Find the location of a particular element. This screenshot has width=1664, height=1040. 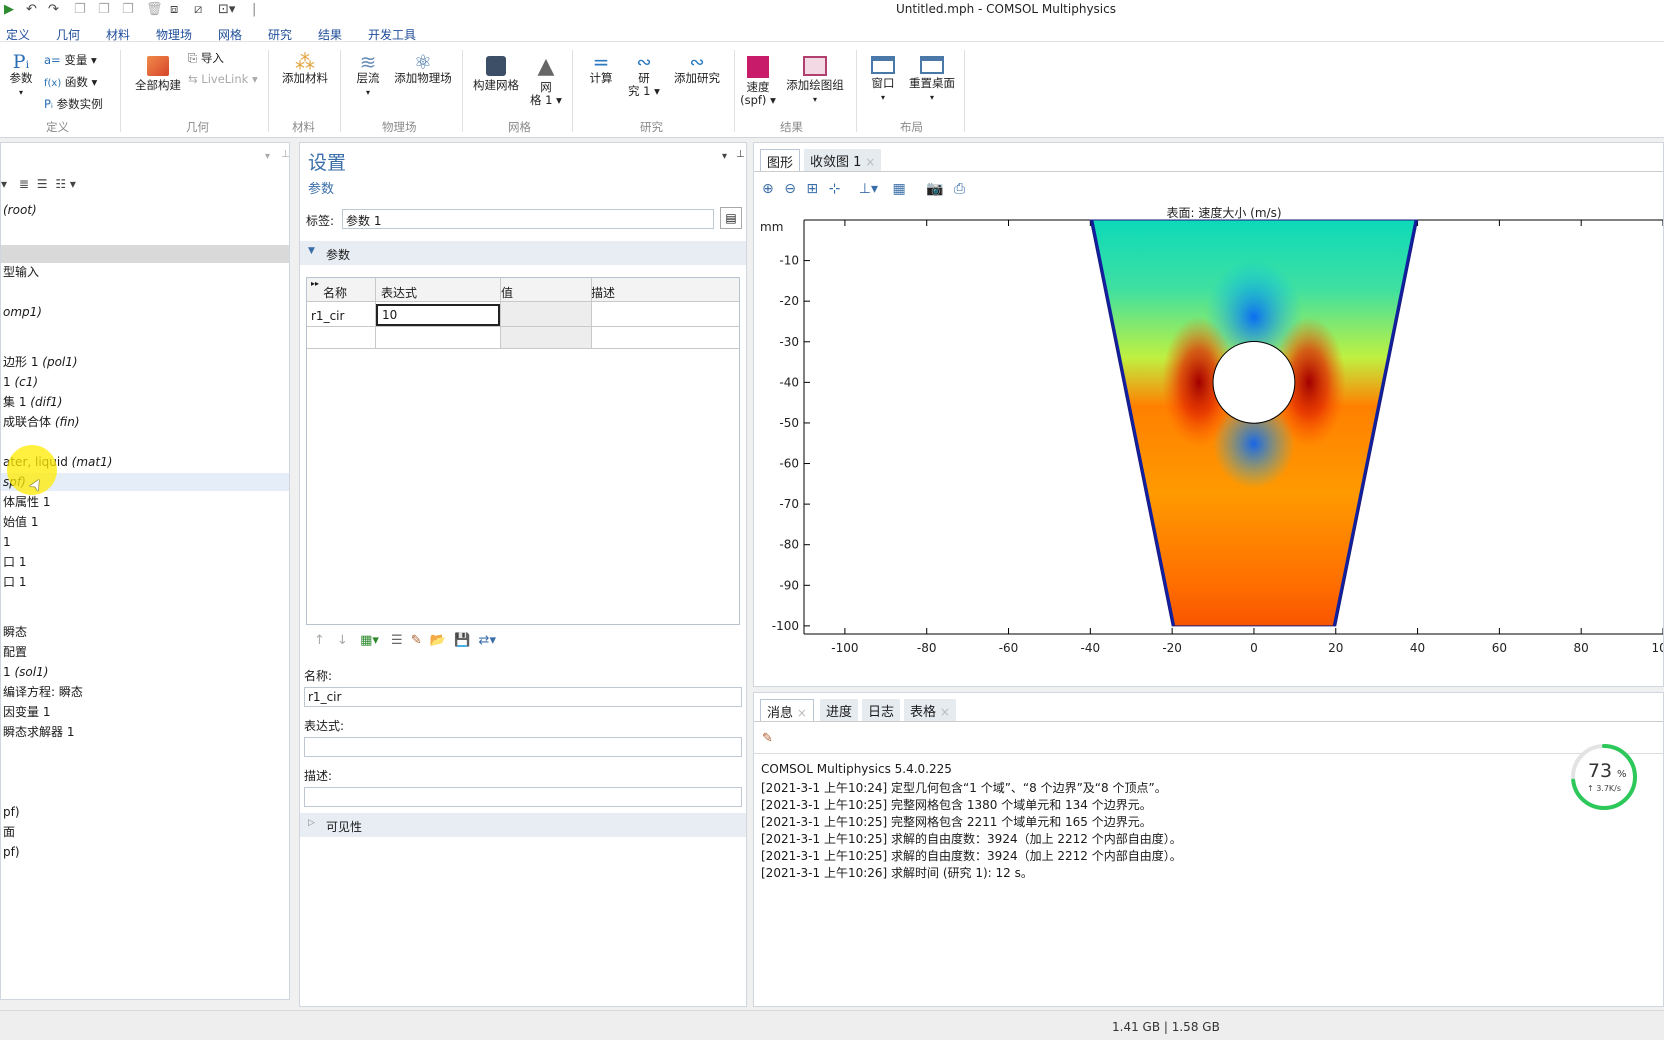

clear-messages-icon: ✎ is located at coordinates (767, 738).